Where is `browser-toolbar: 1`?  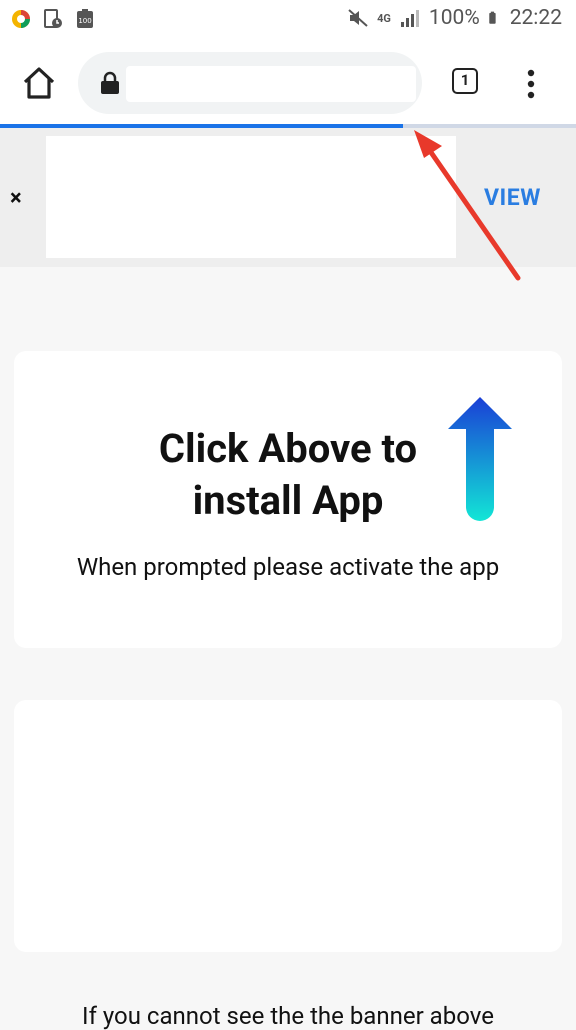
browser-toolbar: 1 is located at coordinates (288, 83).